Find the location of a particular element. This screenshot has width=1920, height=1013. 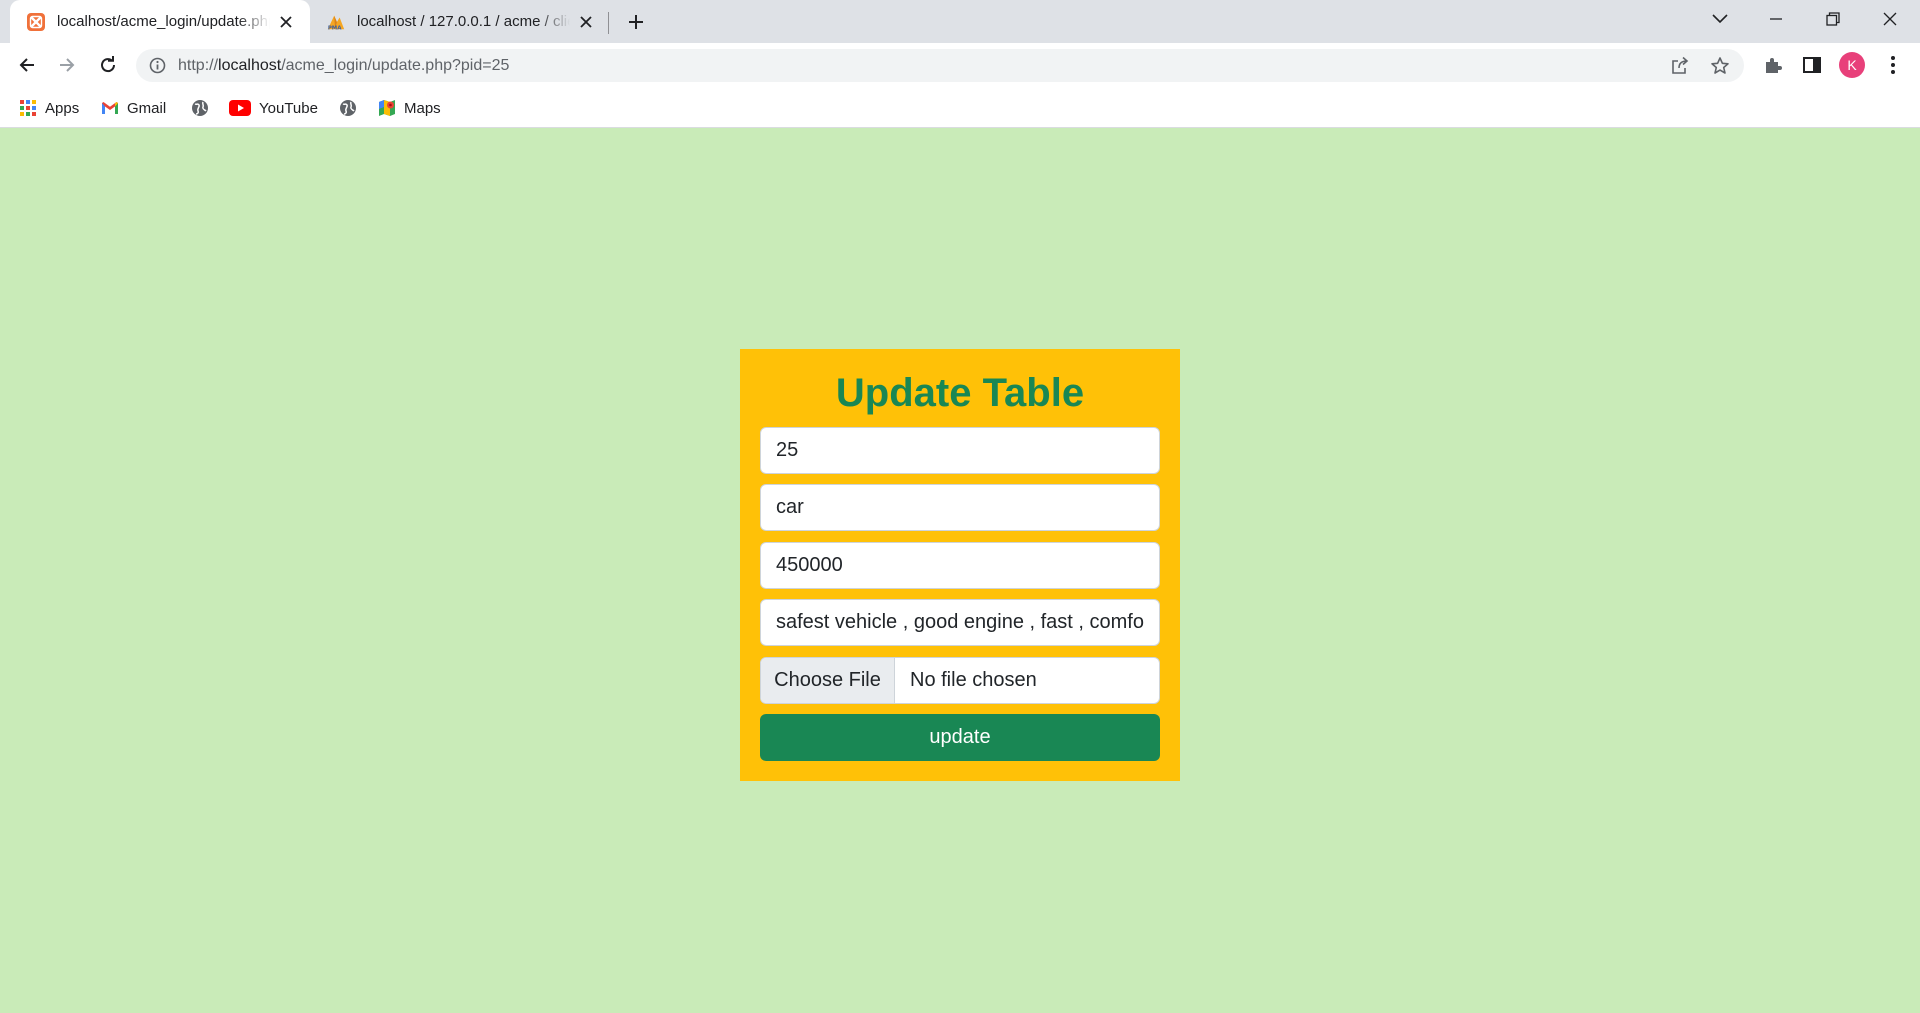

product-name-field is located at coordinates (960, 507).